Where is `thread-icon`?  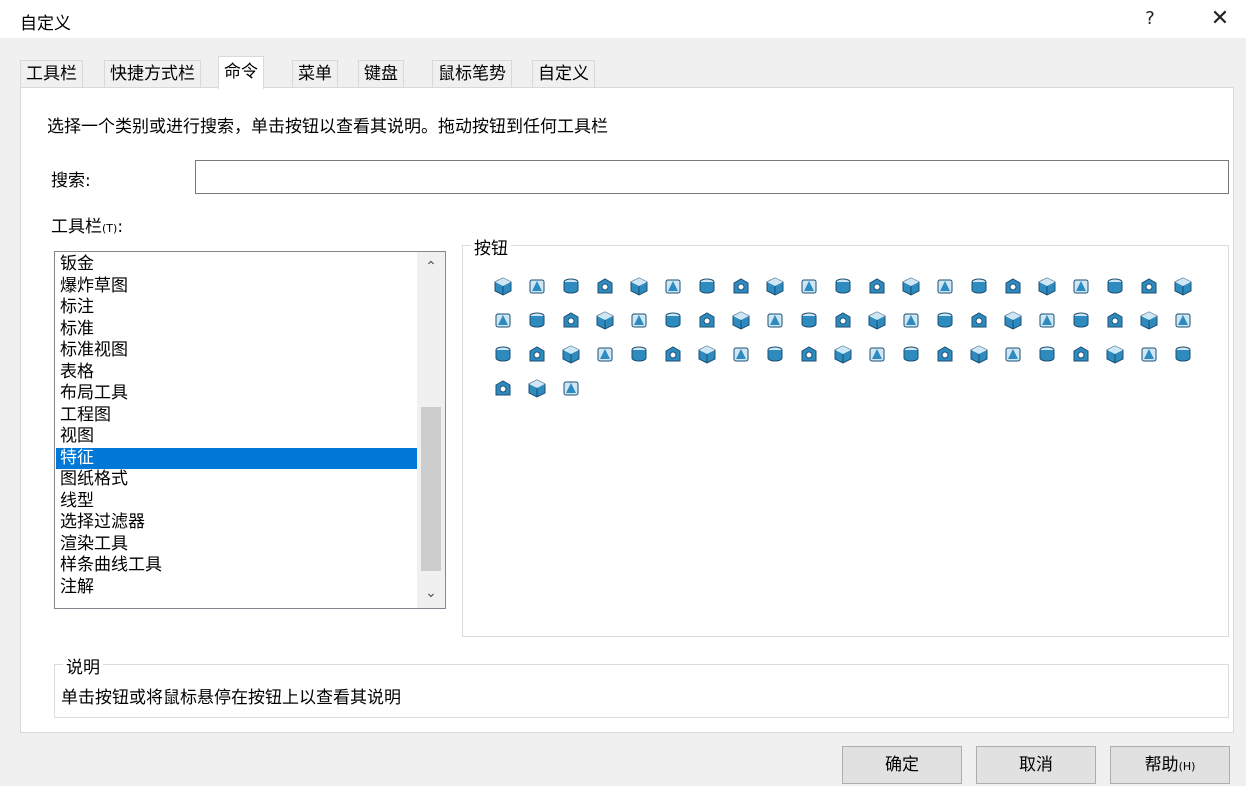
thread-icon is located at coordinates (571, 320).